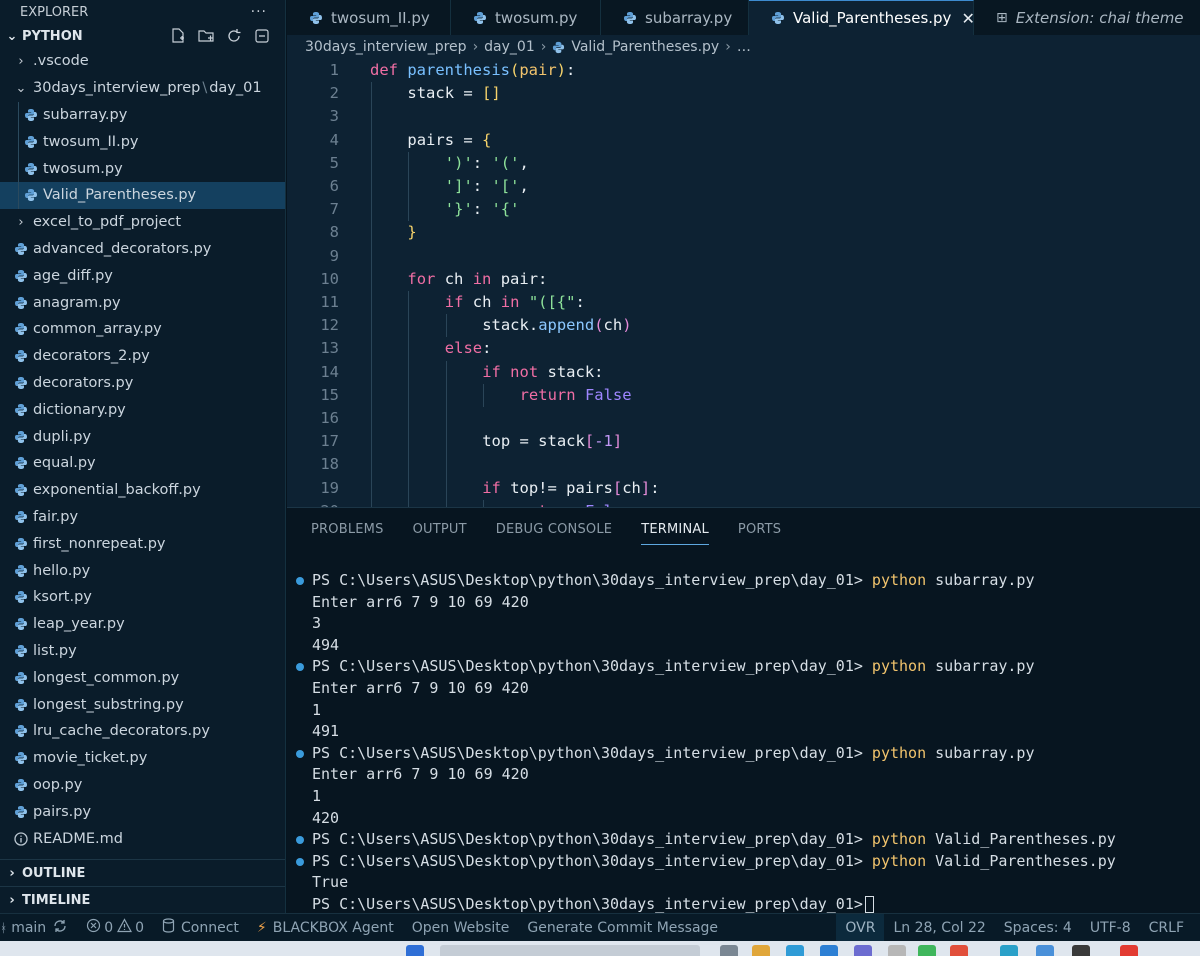  I want to click on tree-file: dupli.py, so click(142, 436).